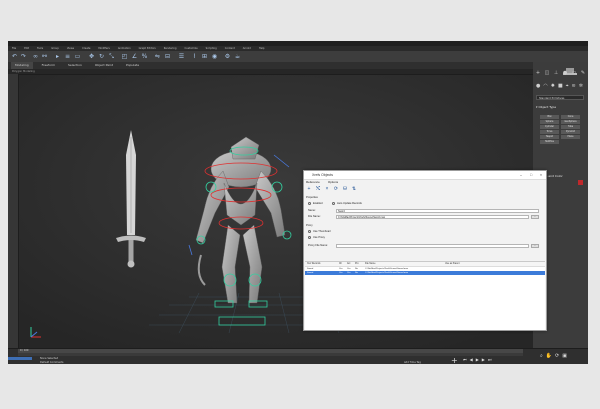  Describe the element at coordinates (541, 175) in the screenshot. I see `close-icon: ×` at that location.